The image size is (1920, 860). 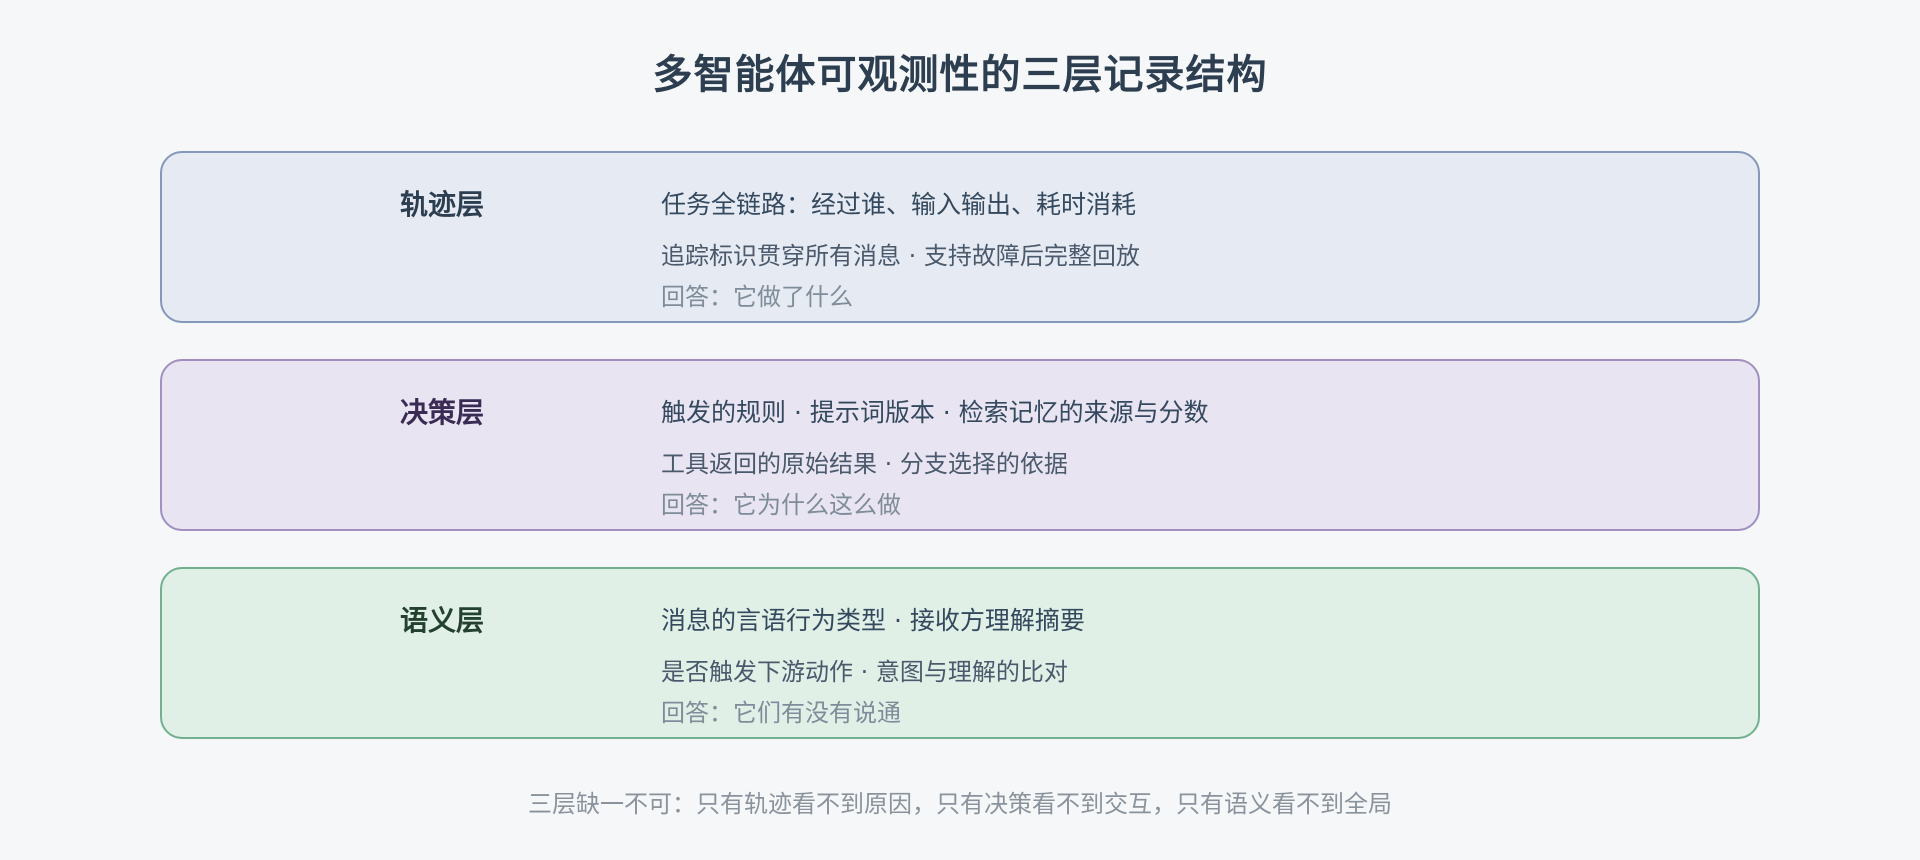 What do you see at coordinates (864, 464) in the screenshot?
I see `layer-sub-text: 工具返回的原始结果 · 分支选择的依据` at bounding box center [864, 464].